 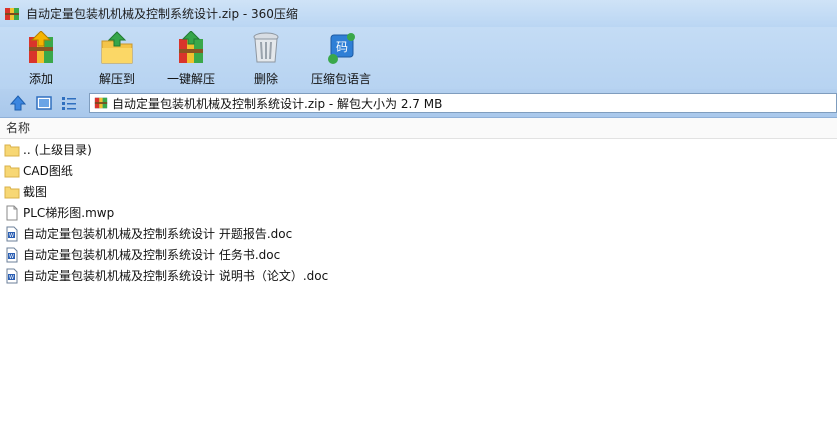 What do you see at coordinates (191, 47) in the screenshot?
I see `one-click-extract-icon` at bounding box center [191, 47].